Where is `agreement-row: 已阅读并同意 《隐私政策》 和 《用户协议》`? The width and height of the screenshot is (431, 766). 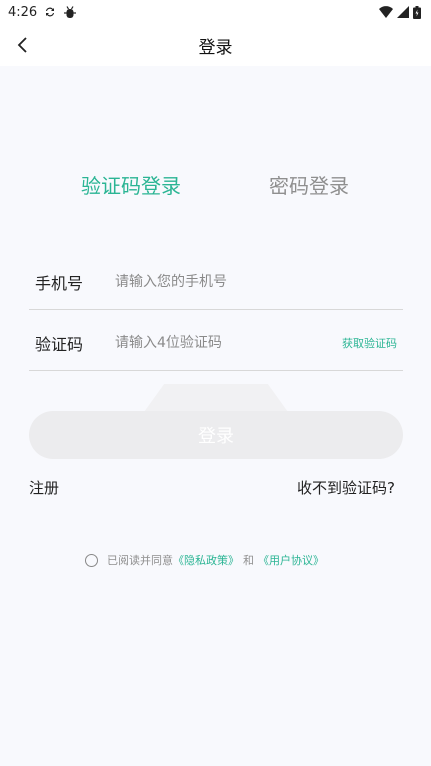 agreement-row: 已阅读并同意 《隐私政策》 和 《用户协议》 is located at coordinates (204, 560).